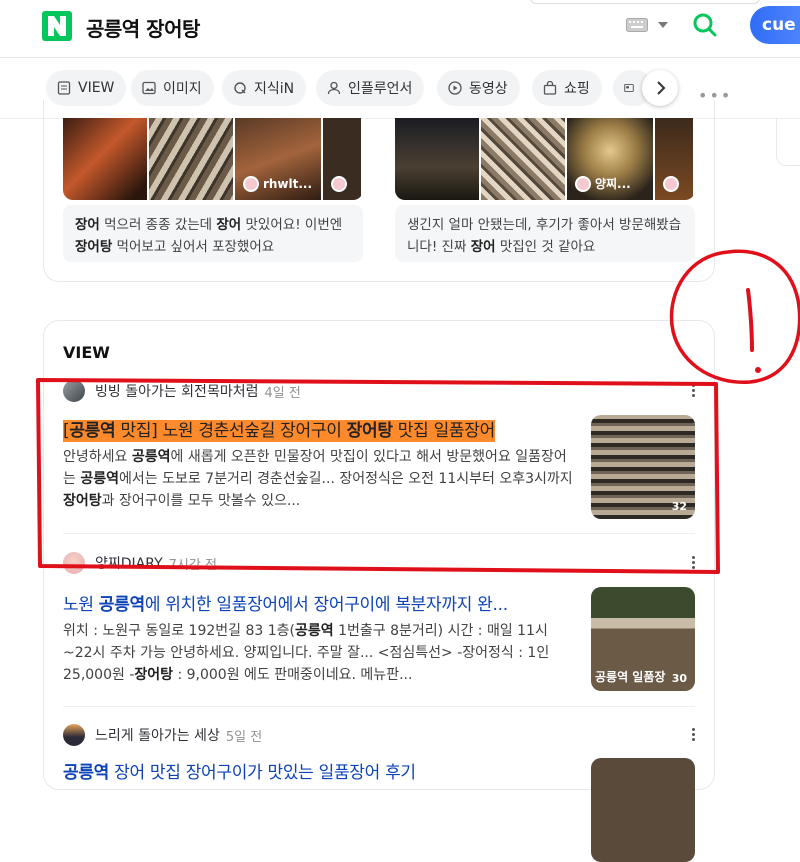  What do you see at coordinates (262, 773) in the screenshot?
I see `text-run: 장어 맛집 장어구이가 맛있는 일품장어 후기` at bounding box center [262, 773].